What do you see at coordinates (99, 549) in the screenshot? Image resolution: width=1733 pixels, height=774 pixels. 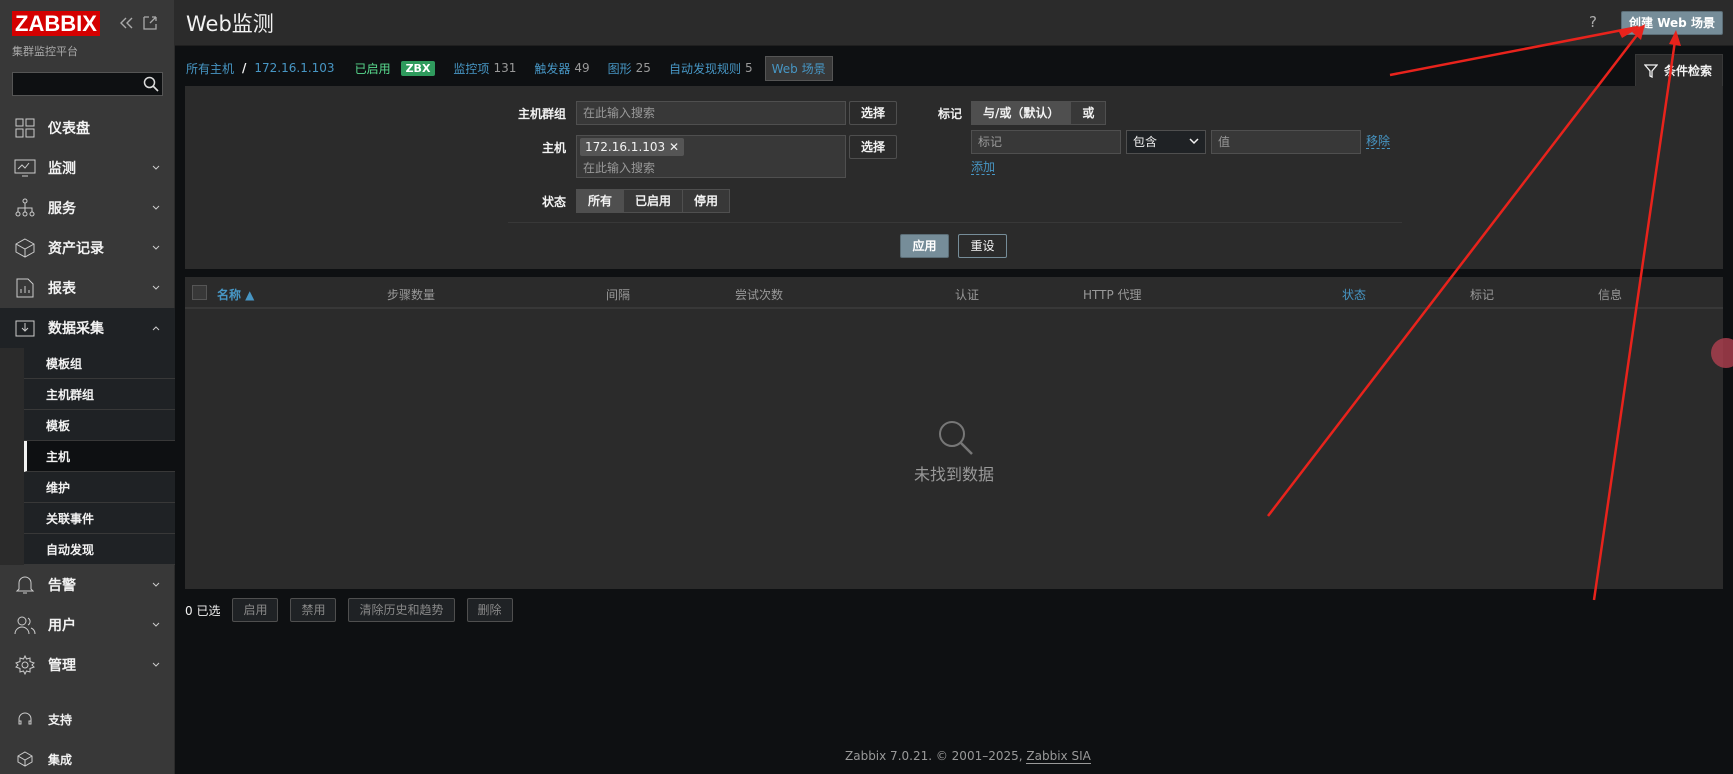 I see `submenu-discovery: 自动发现` at bounding box center [99, 549].